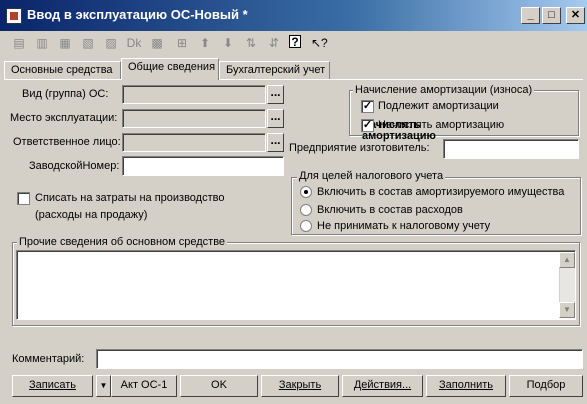 Image resolution: width=587 pixels, height=404 pixels. What do you see at coordinates (339, 359) in the screenshot?
I see `comment-field` at bounding box center [339, 359].